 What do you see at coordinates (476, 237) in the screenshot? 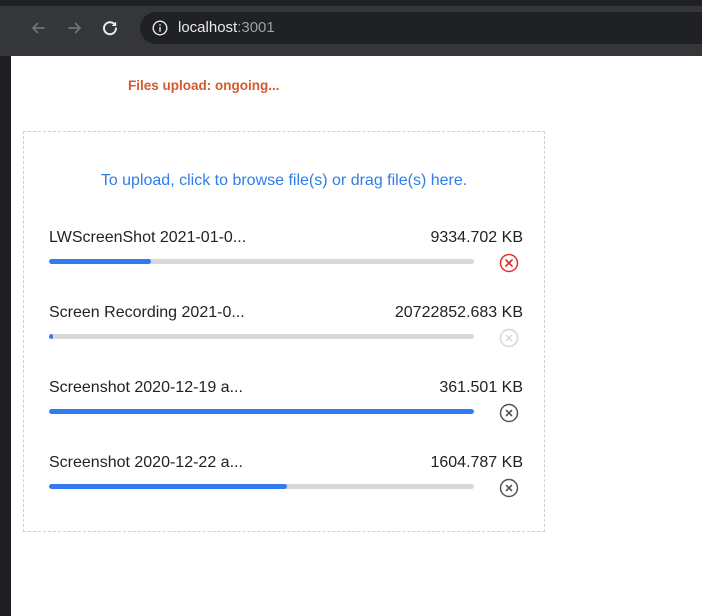
I see `file-size: 9334.702 KB` at bounding box center [476, 237].